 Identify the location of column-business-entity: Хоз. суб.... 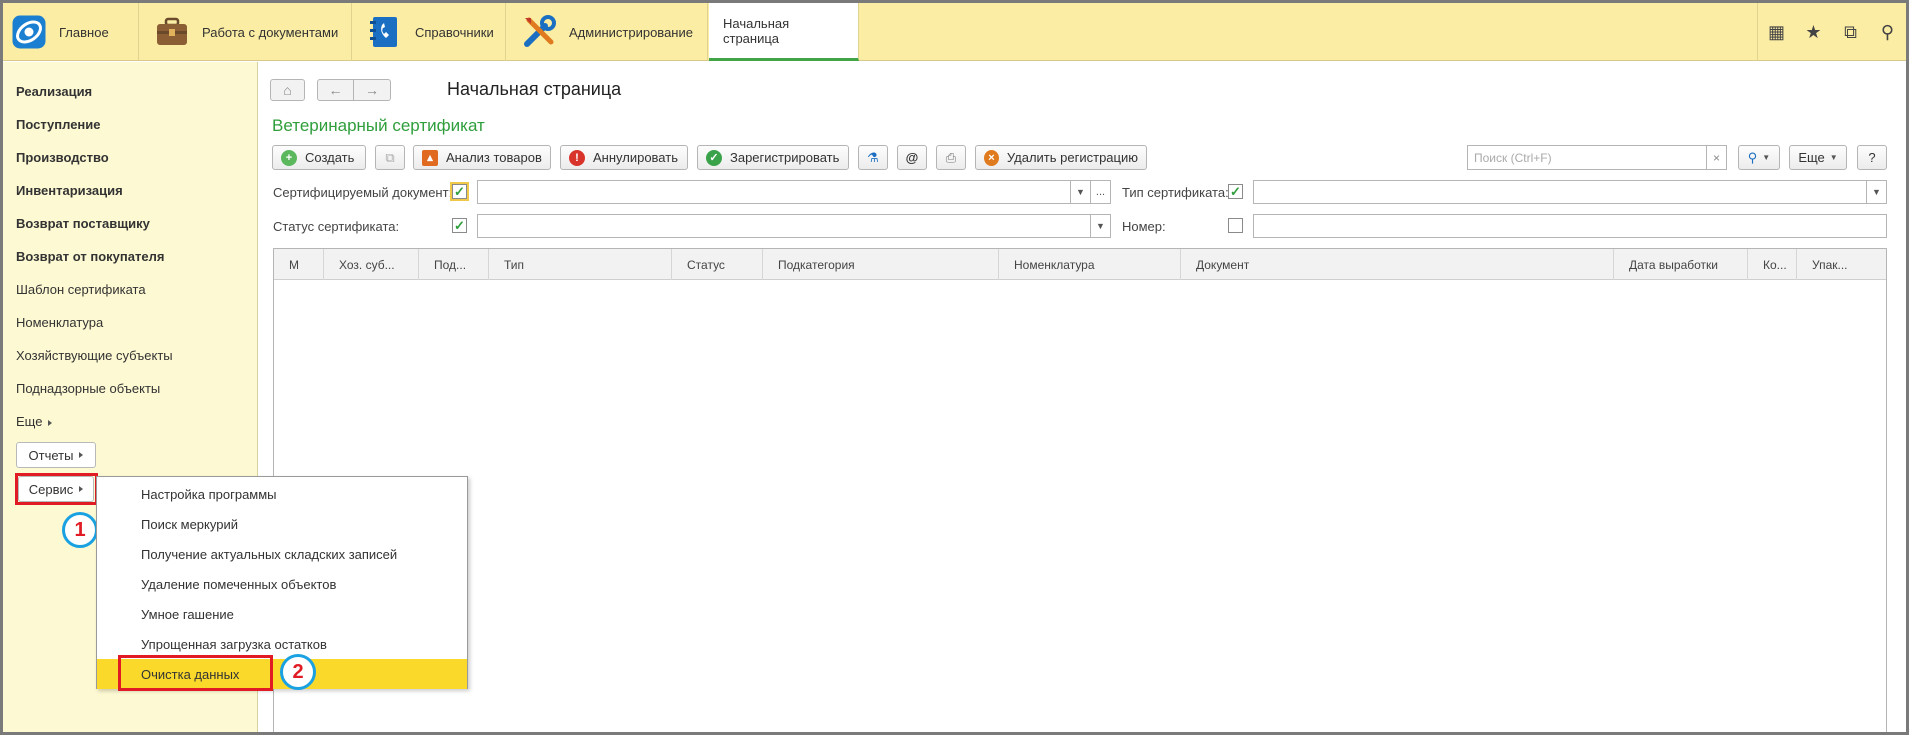
(371, 264).